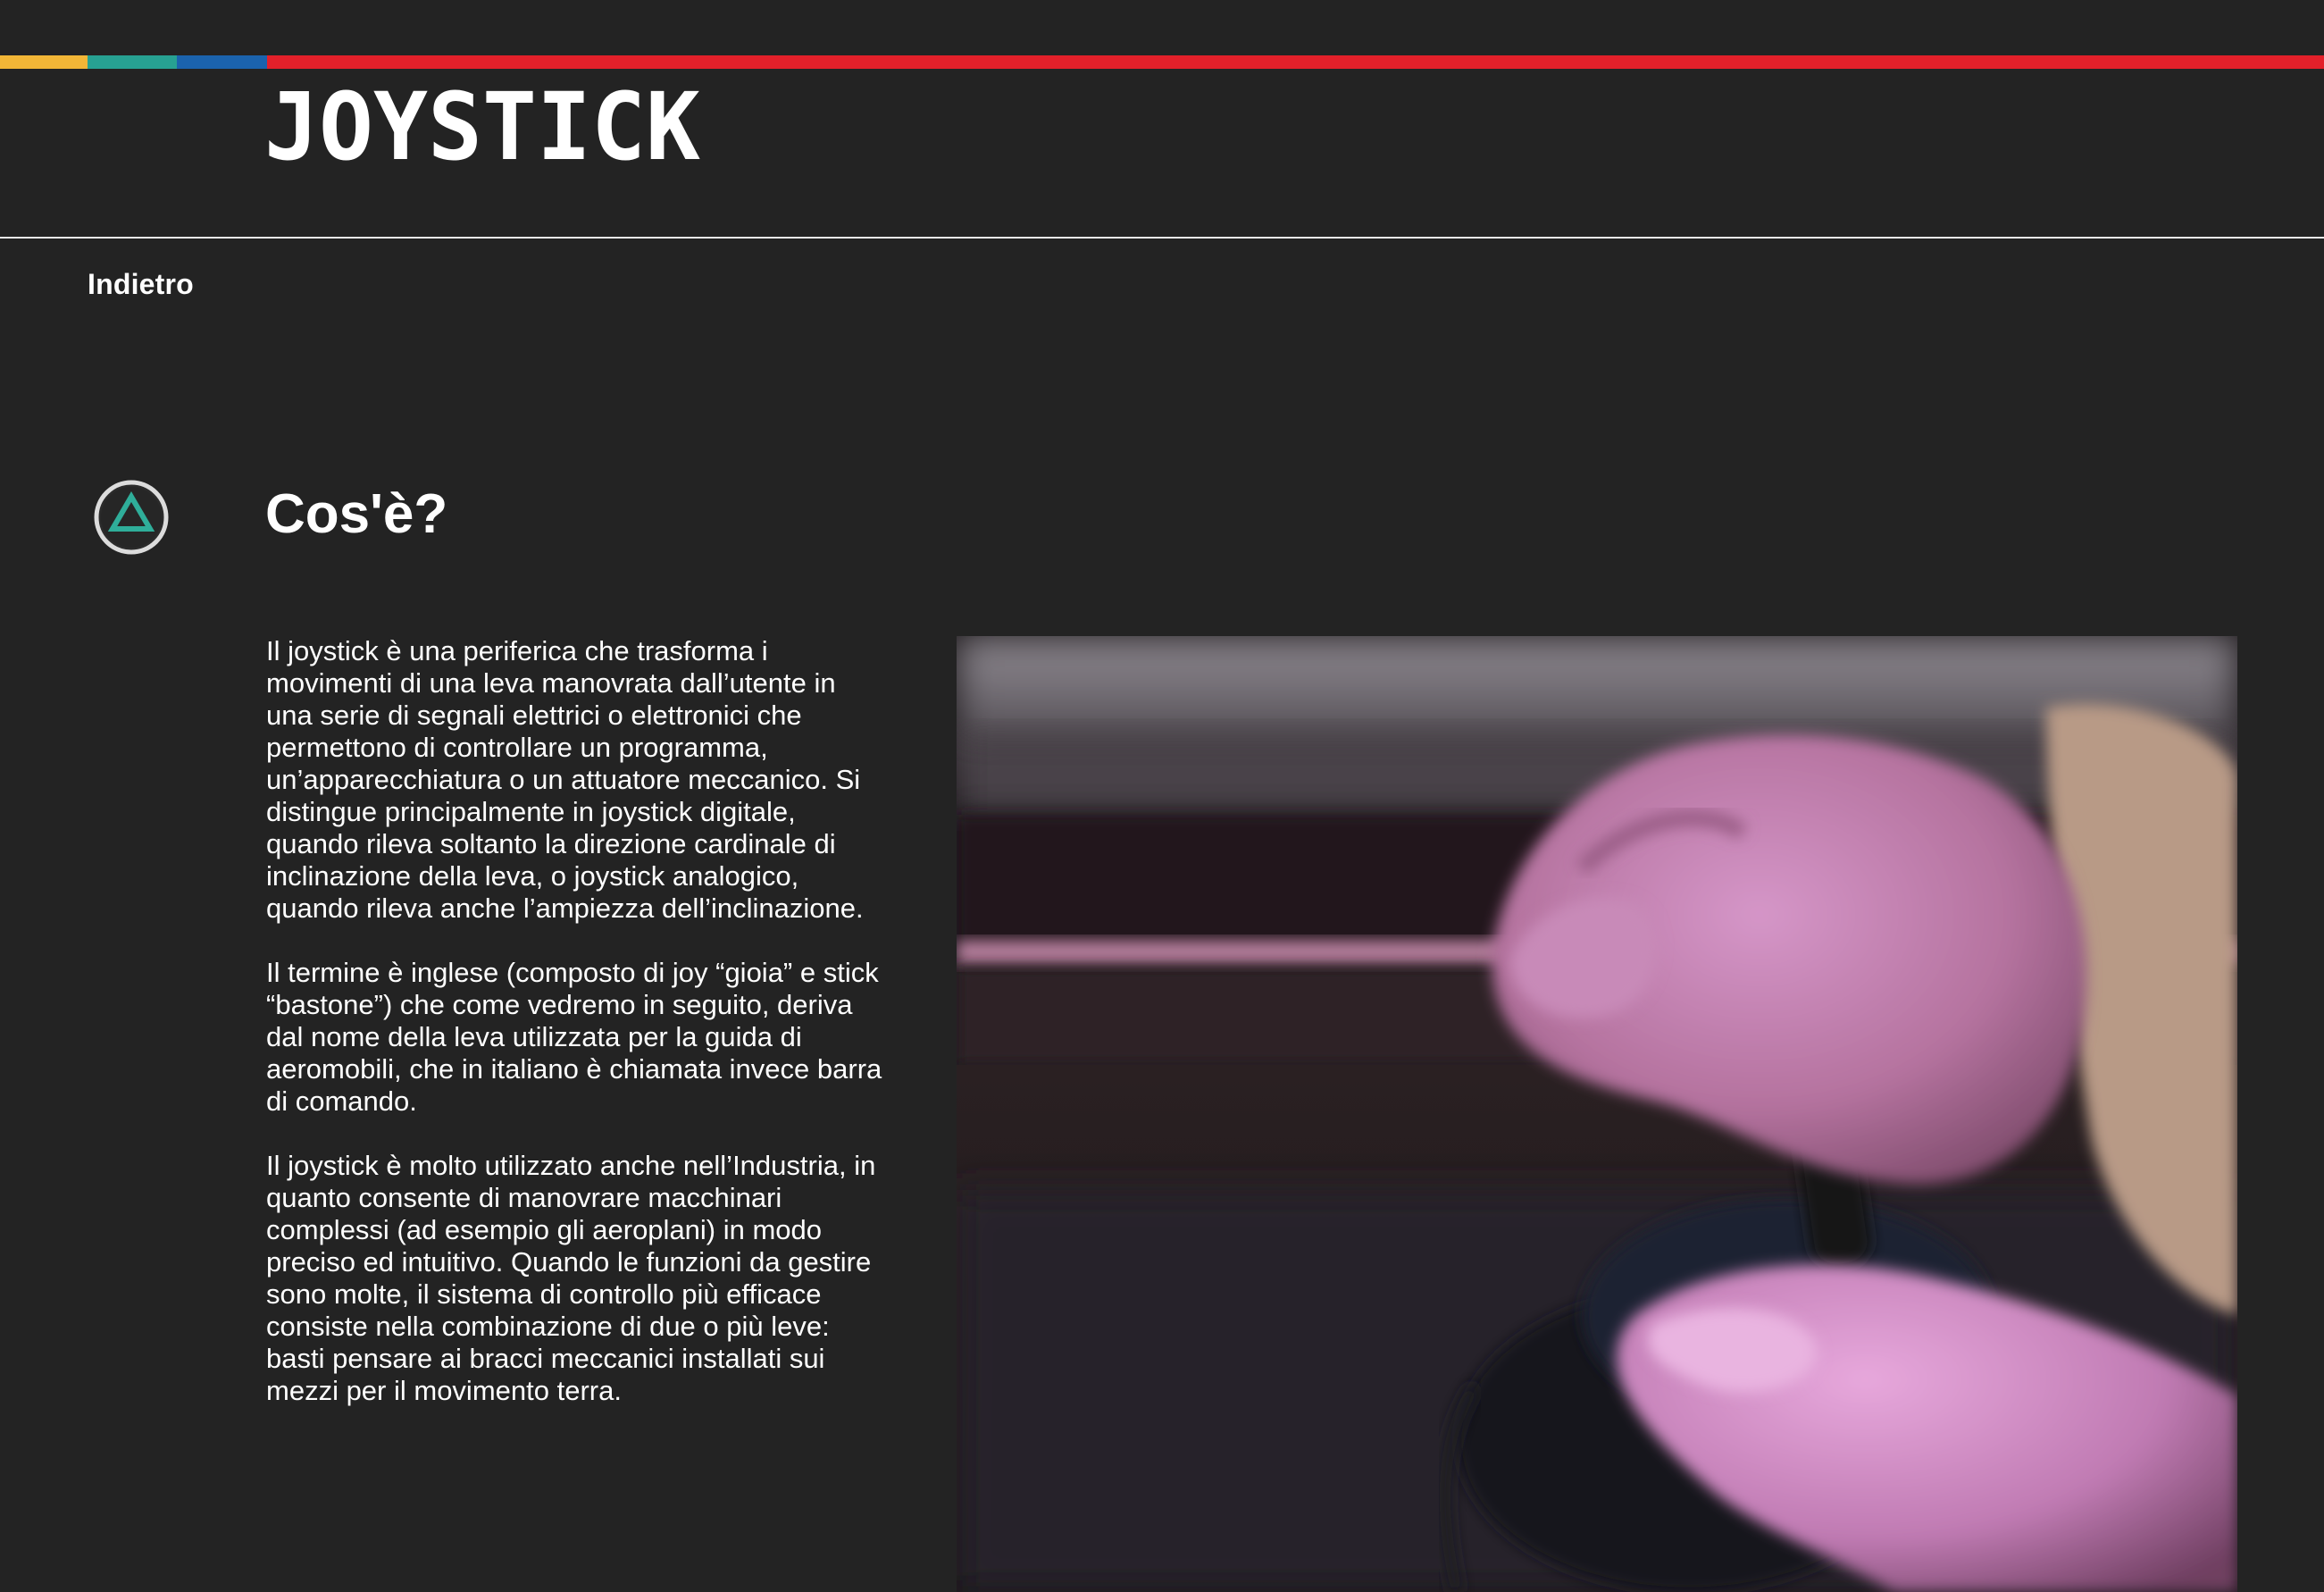  I want to click on stripe-yellow, so click(44, 62).